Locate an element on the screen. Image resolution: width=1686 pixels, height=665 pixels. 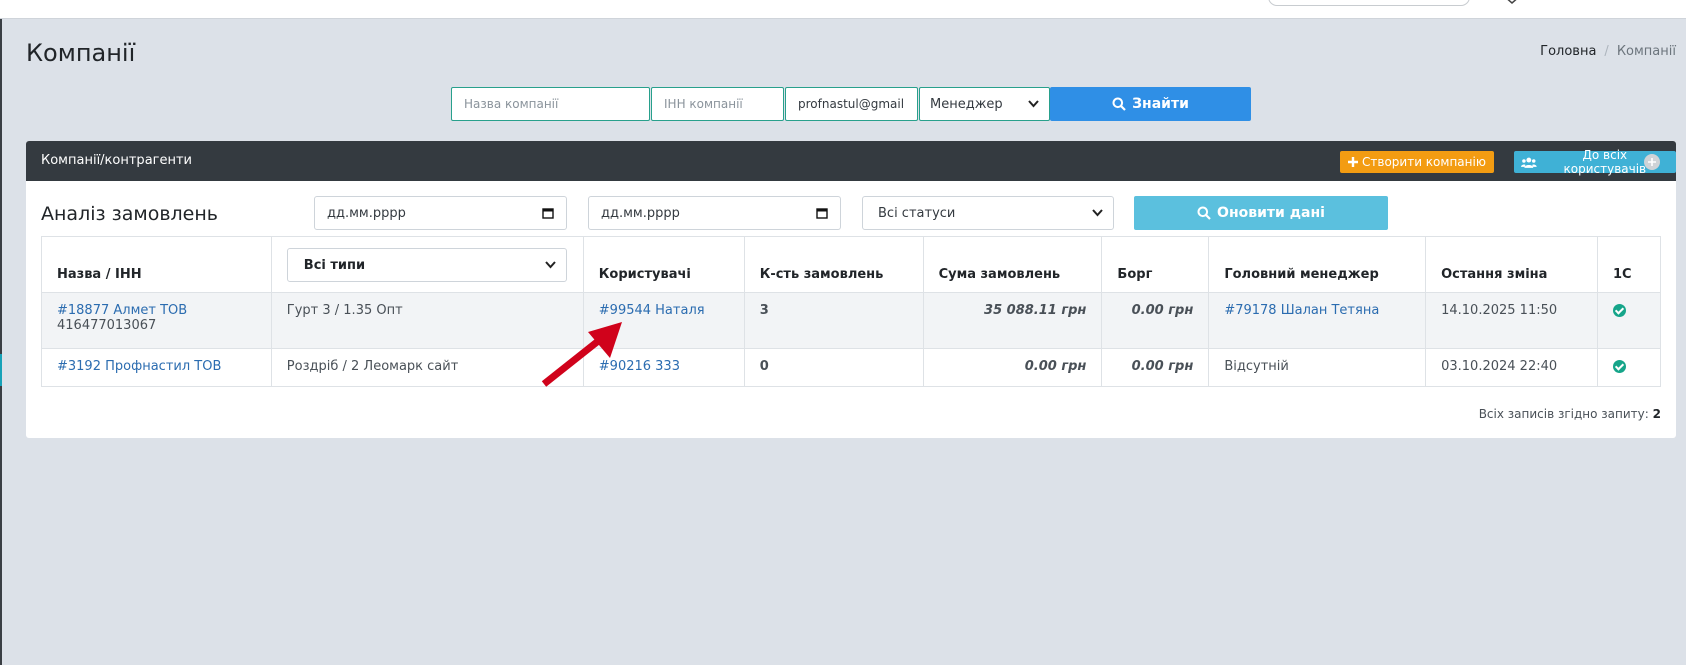
status-select-value: Всі статуси is located at coordinates (917, 213).